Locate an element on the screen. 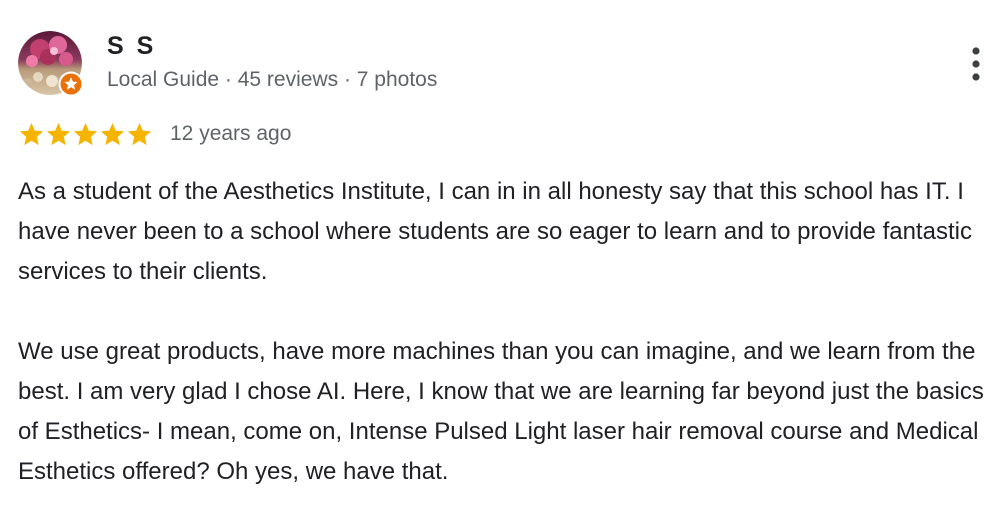  review-date: 12 years ago is located at coordinates (231, 133).